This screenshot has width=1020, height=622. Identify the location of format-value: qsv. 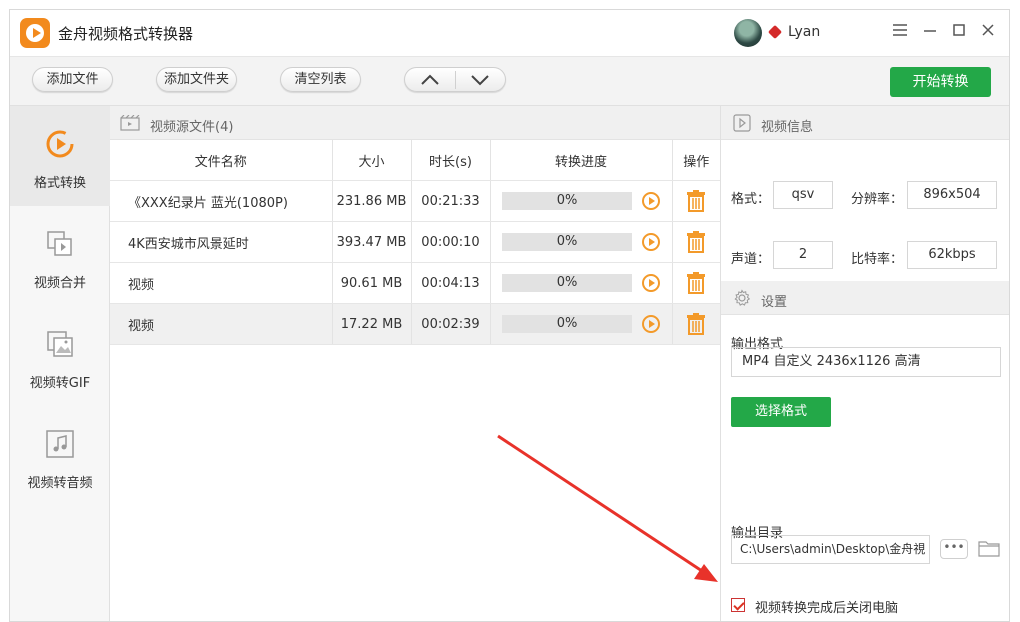
(803, 195).